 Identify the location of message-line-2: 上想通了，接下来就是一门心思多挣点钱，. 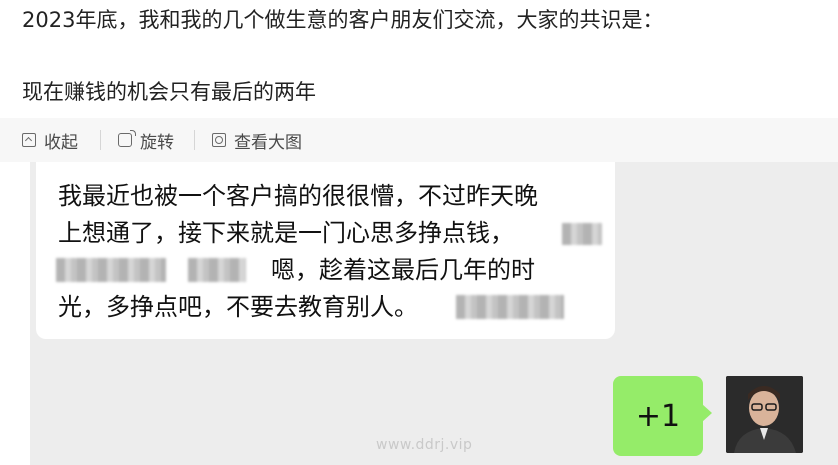
(286, 233).